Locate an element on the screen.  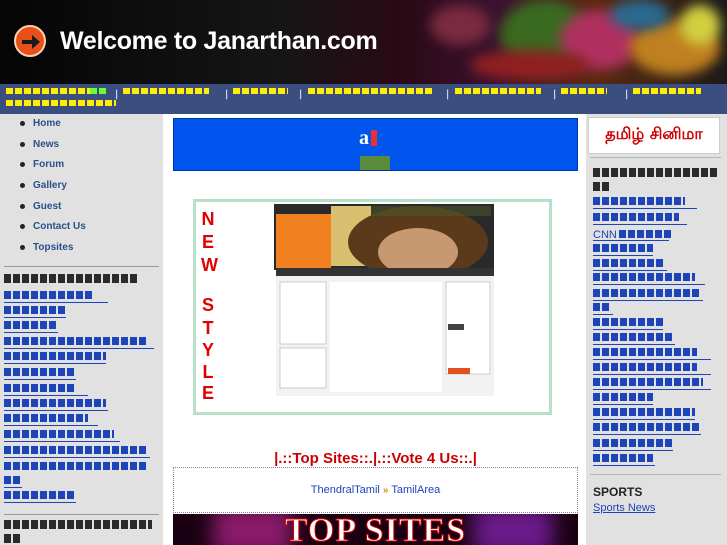
menu-item-contact-us: Contact Us is located at coordinates (53, 231).